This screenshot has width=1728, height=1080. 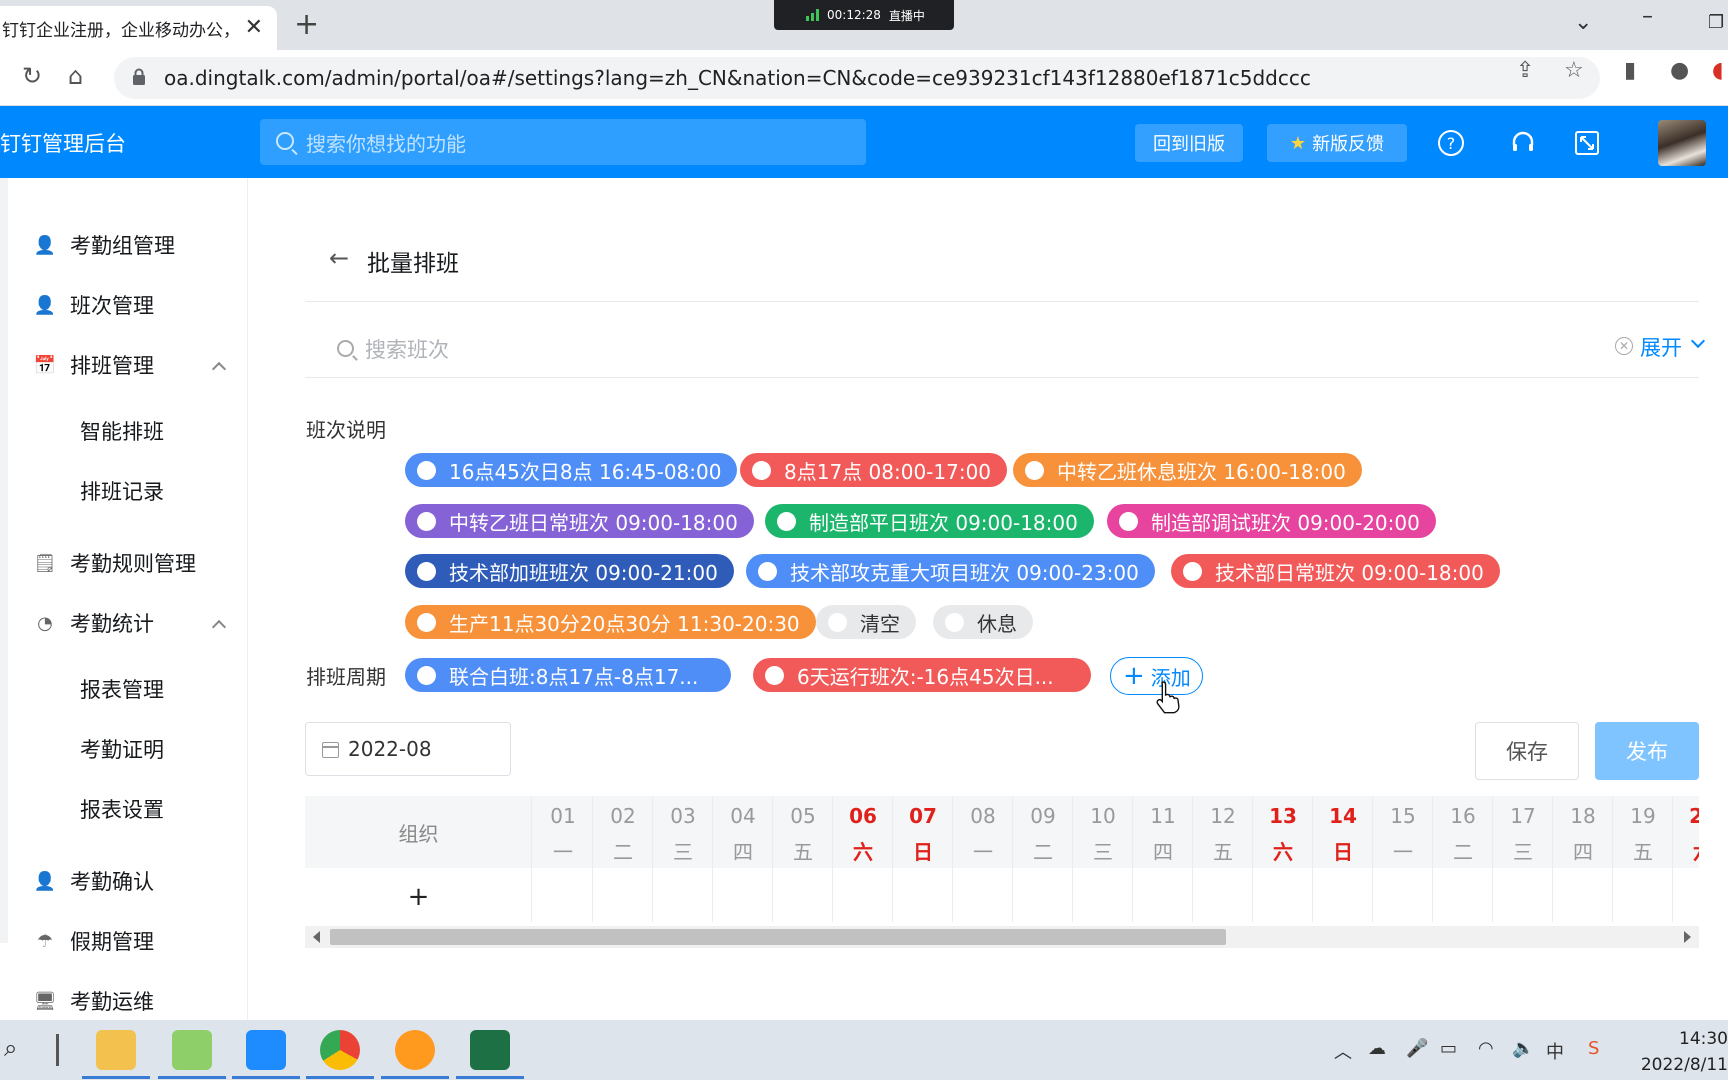 What do you see at coordinates (1686, 859) in the screenshot?
I see `day-column: 20 六` at bounding box center [1686, 859].